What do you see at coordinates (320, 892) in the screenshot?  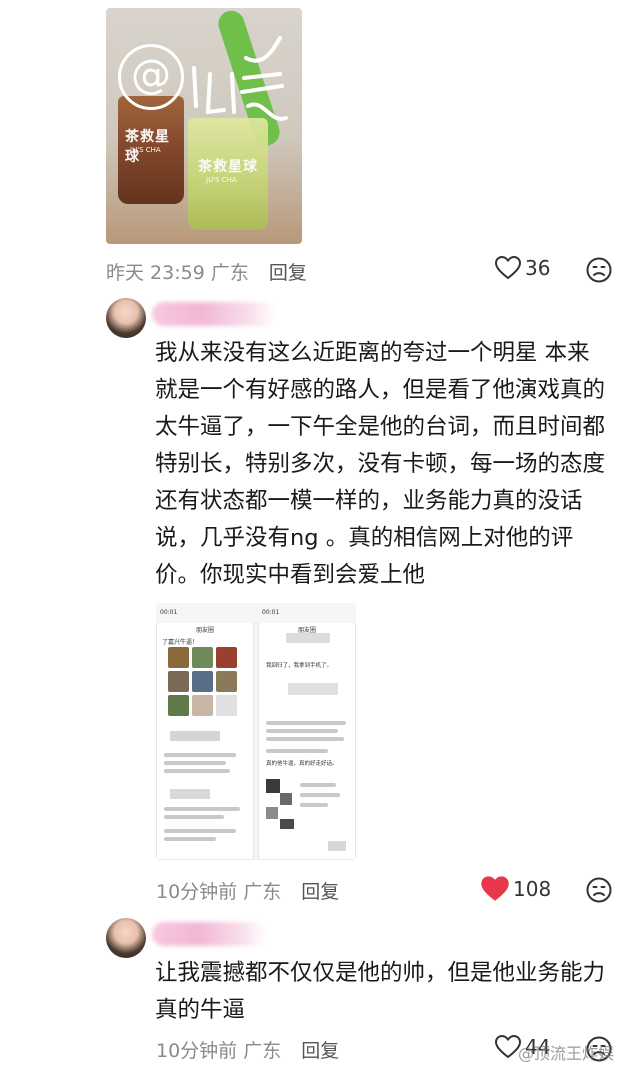 I see `comment1-reply-button: 回复` at bounding box center [320, 892].